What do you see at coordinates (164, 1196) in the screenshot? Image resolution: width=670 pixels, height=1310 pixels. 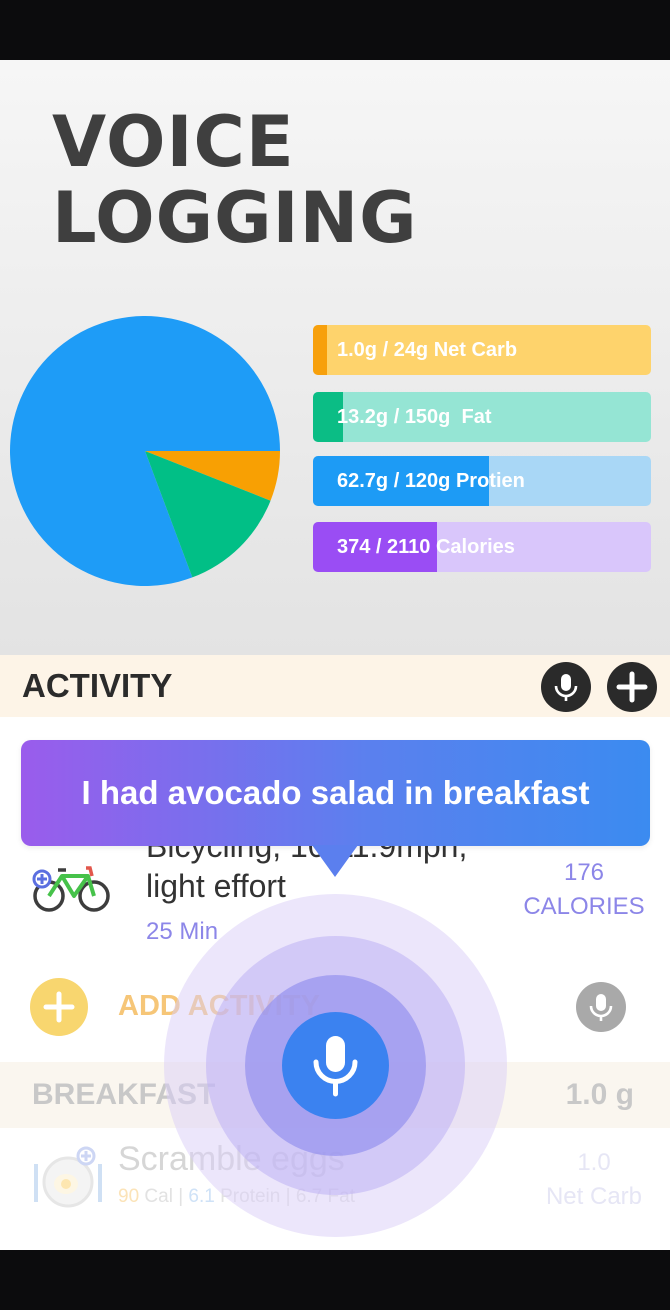 I see `food-calories-unit: Cal |` at bounding box center [164, 1196].